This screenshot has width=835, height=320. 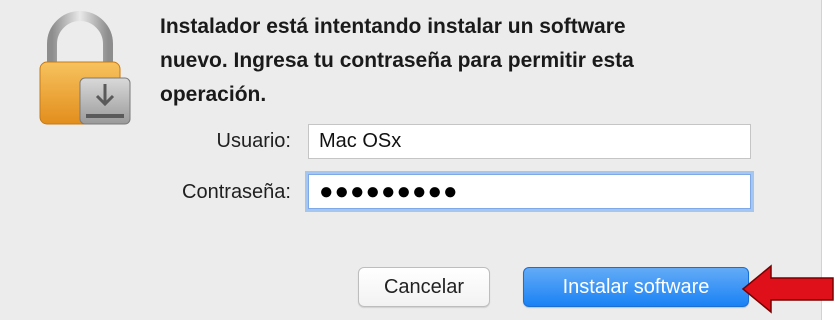 What do you see at coordinates (389, 191) in the screenshot?
I see `password-dots: ●●●●●●●●●` at bounding box center [389, 191].